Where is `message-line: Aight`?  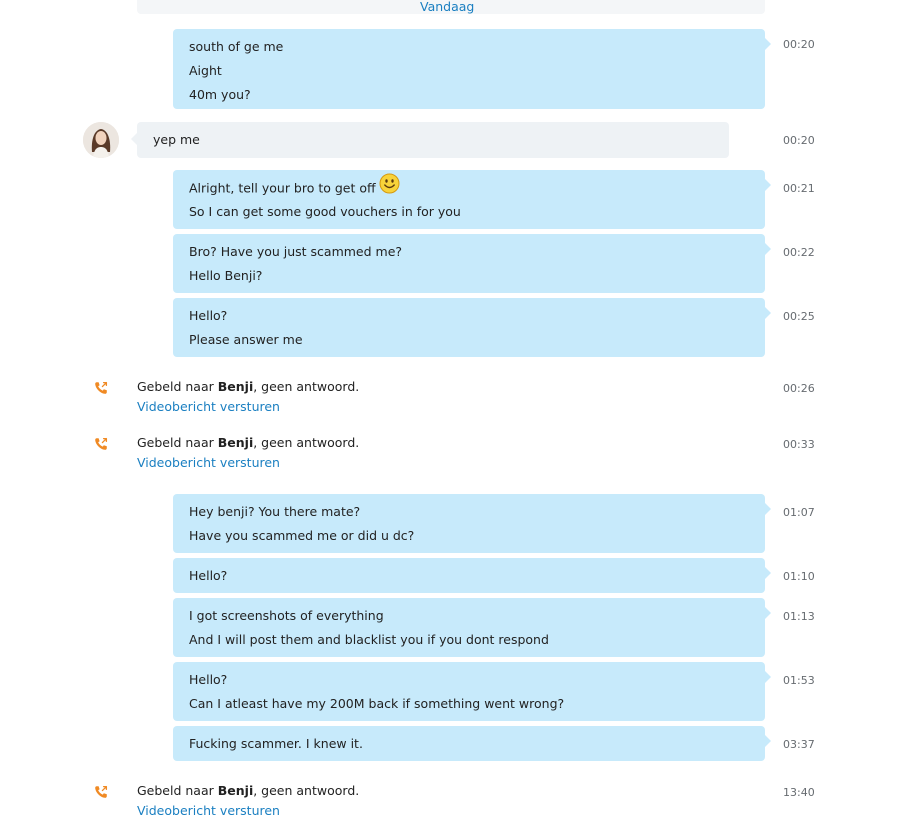 message-line: Aight is located at coordinates (205, 70).